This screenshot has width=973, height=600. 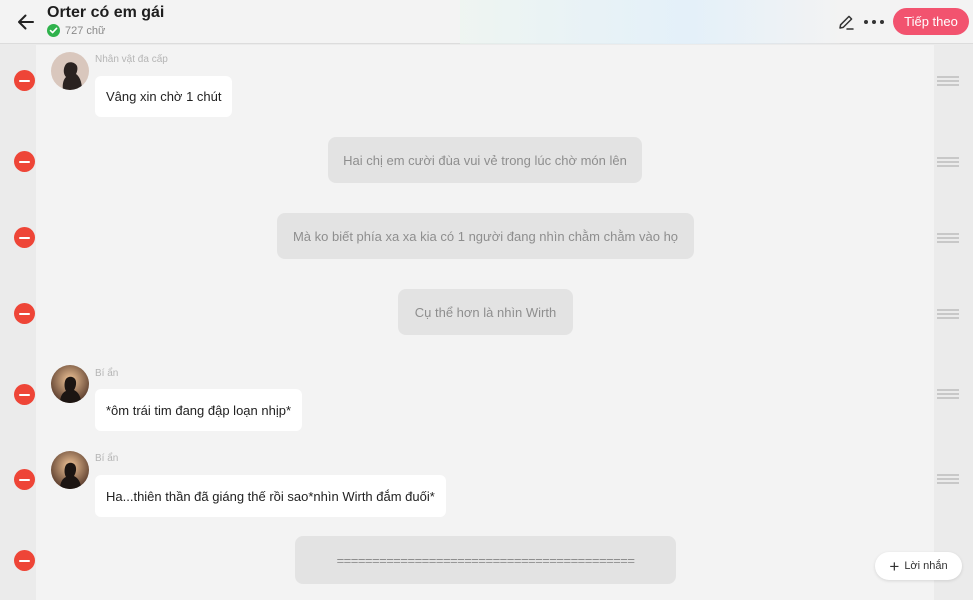 What do you see at coordinates (650, 22) in the screenshot?
I see `header-decoration` at bounding box center [650, 22].